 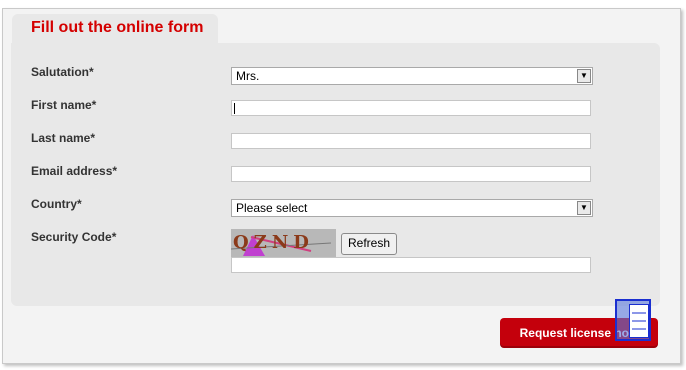 I want to click on notepad-sheet, so click(x=639, y=321).